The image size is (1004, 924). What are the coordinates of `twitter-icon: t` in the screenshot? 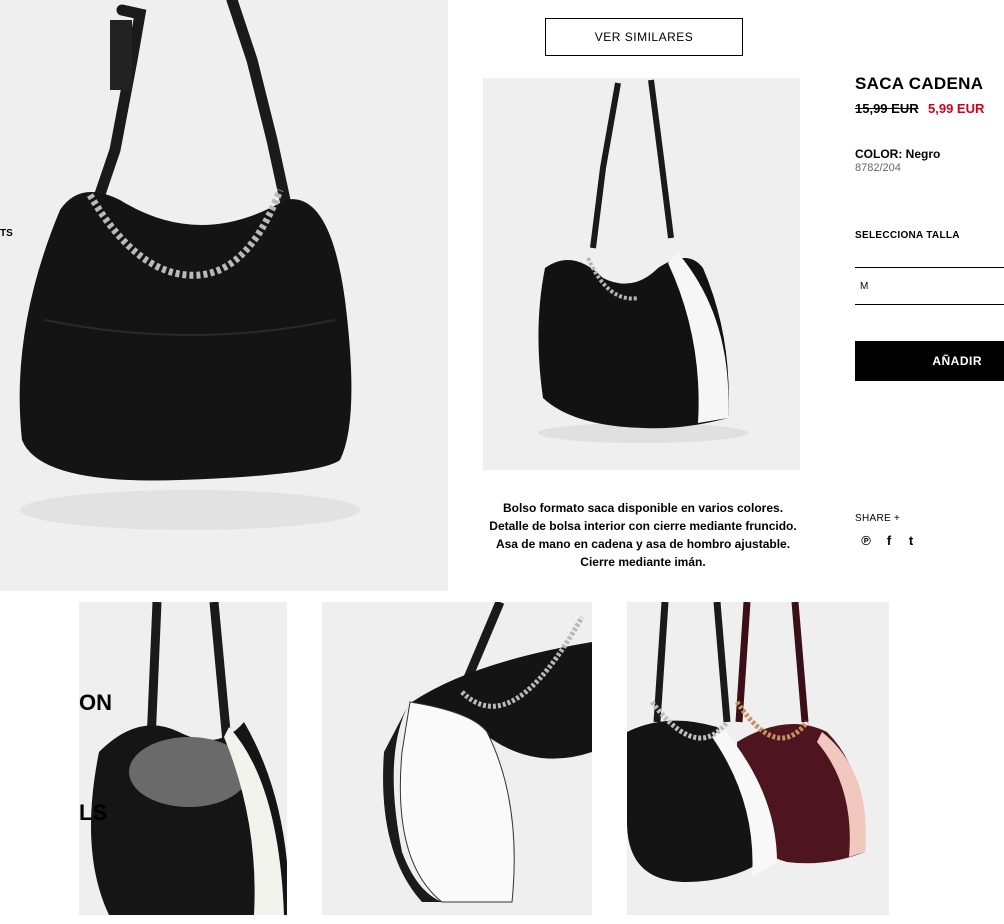 It's located at (911, 540).